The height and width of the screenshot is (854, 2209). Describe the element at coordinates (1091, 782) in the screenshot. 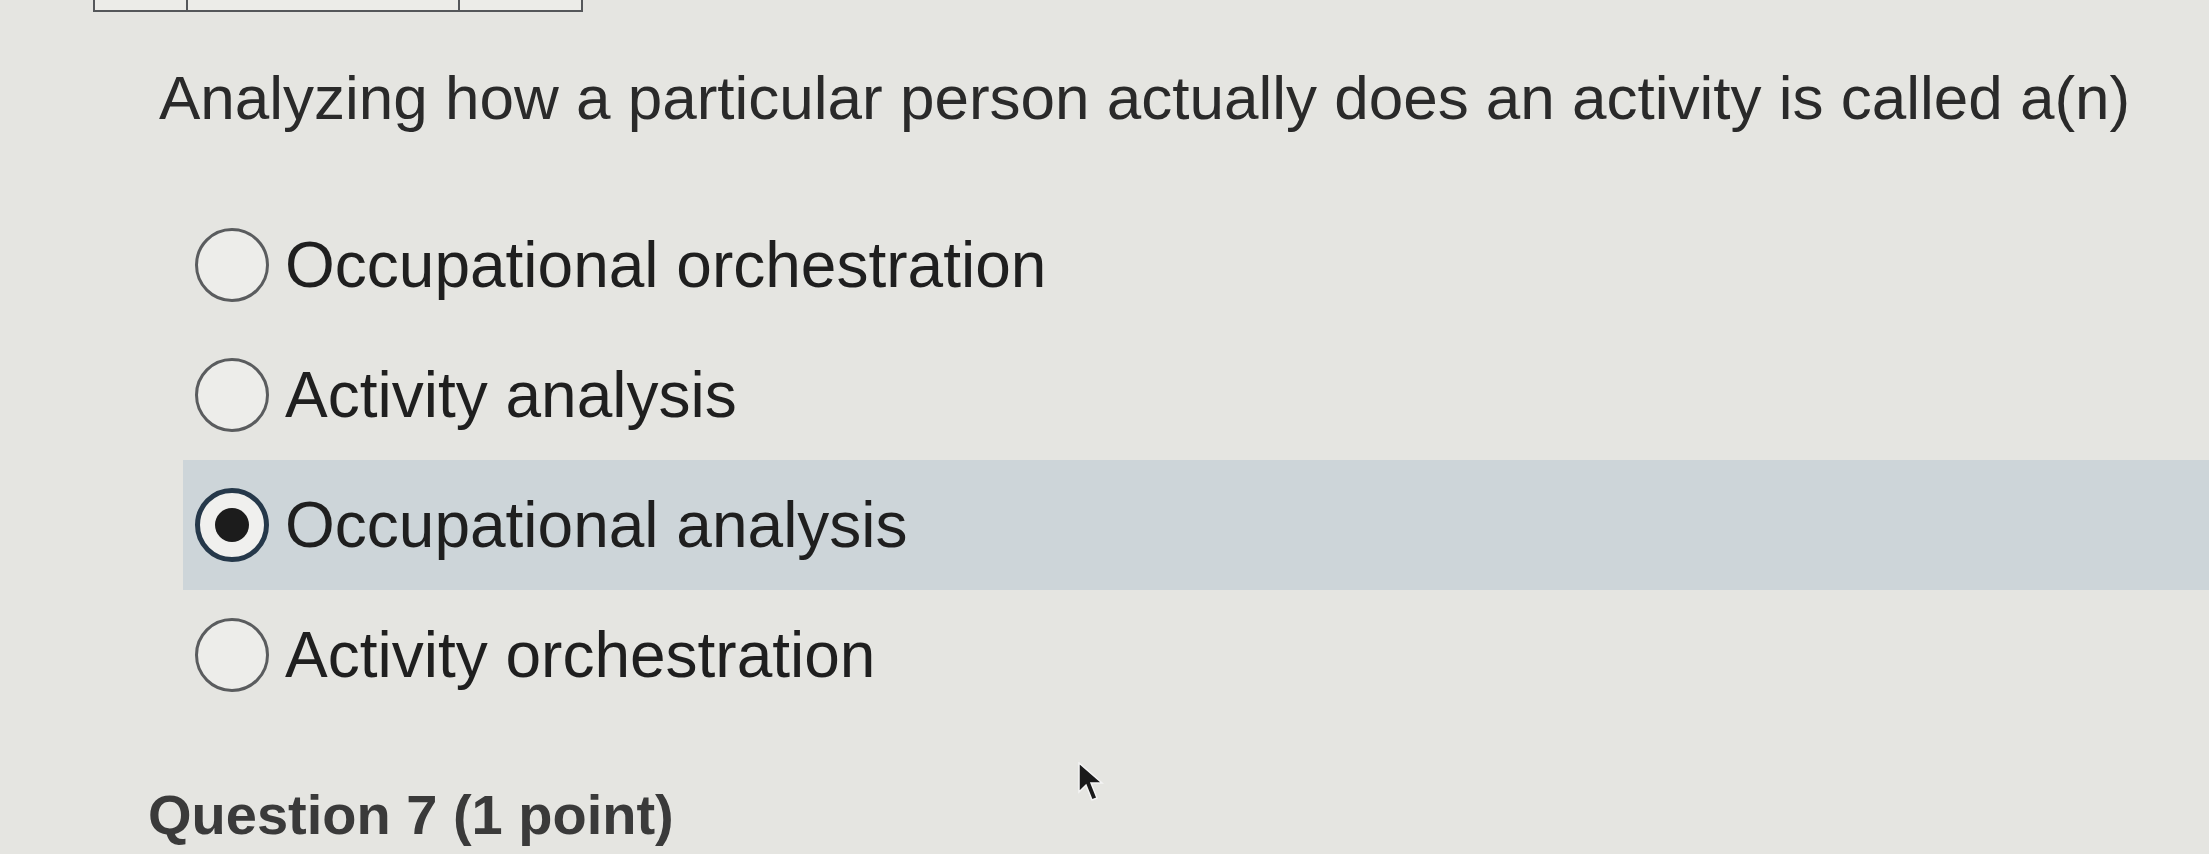

I see `mouse-pointer-icon` at that location.